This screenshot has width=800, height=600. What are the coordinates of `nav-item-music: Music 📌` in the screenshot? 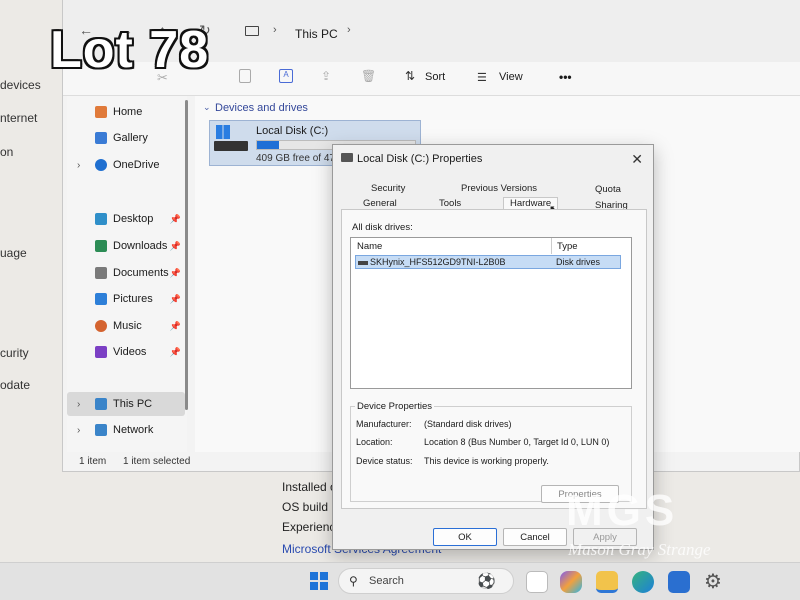 It's located at (126, 326).